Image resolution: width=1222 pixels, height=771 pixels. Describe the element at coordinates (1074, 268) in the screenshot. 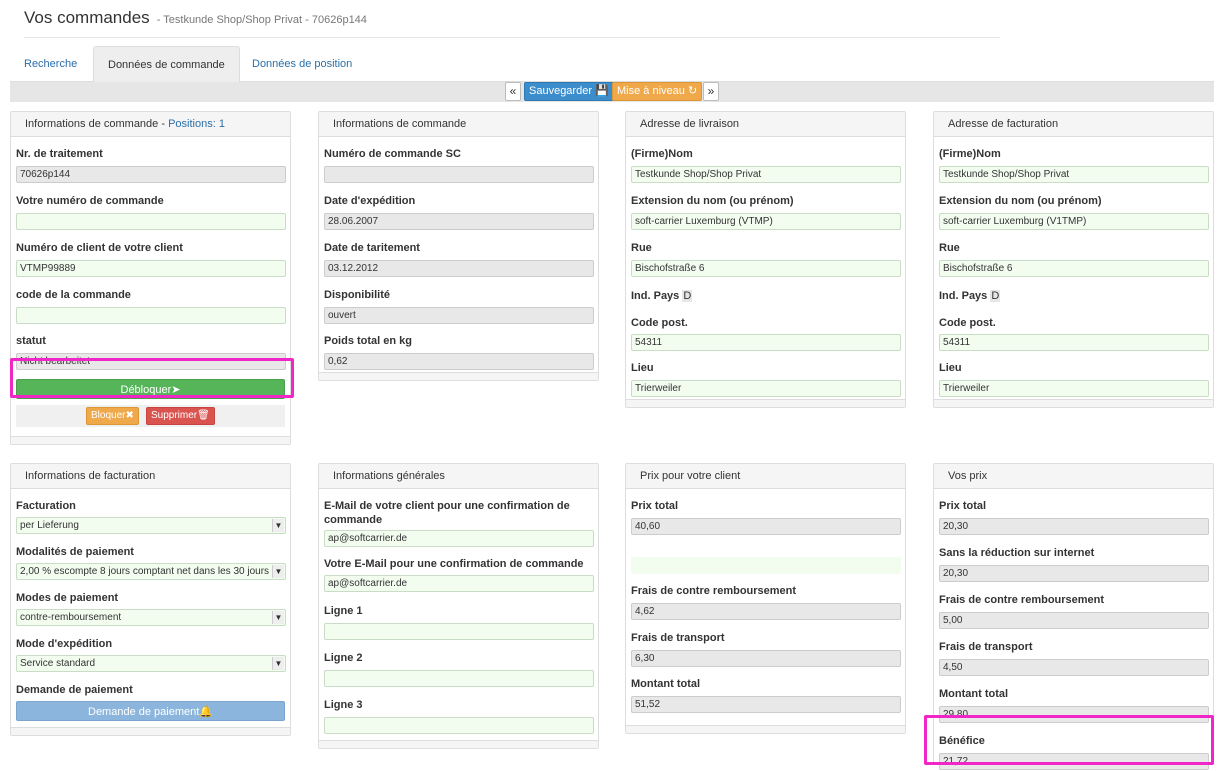

I see `billing-street-input: Bischofstraße 6` at that location.